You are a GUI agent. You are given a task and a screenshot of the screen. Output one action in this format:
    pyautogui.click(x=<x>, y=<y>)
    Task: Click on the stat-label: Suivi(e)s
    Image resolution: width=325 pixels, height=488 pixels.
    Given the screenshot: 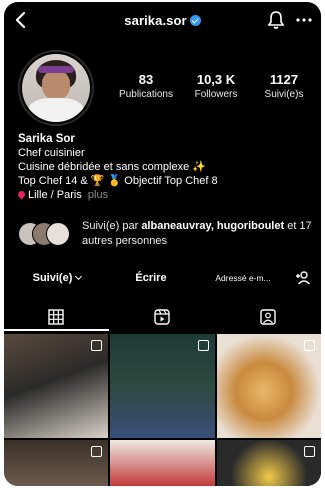 What is the action you would take?
    pyautogui.click(x=284, y=94)
    